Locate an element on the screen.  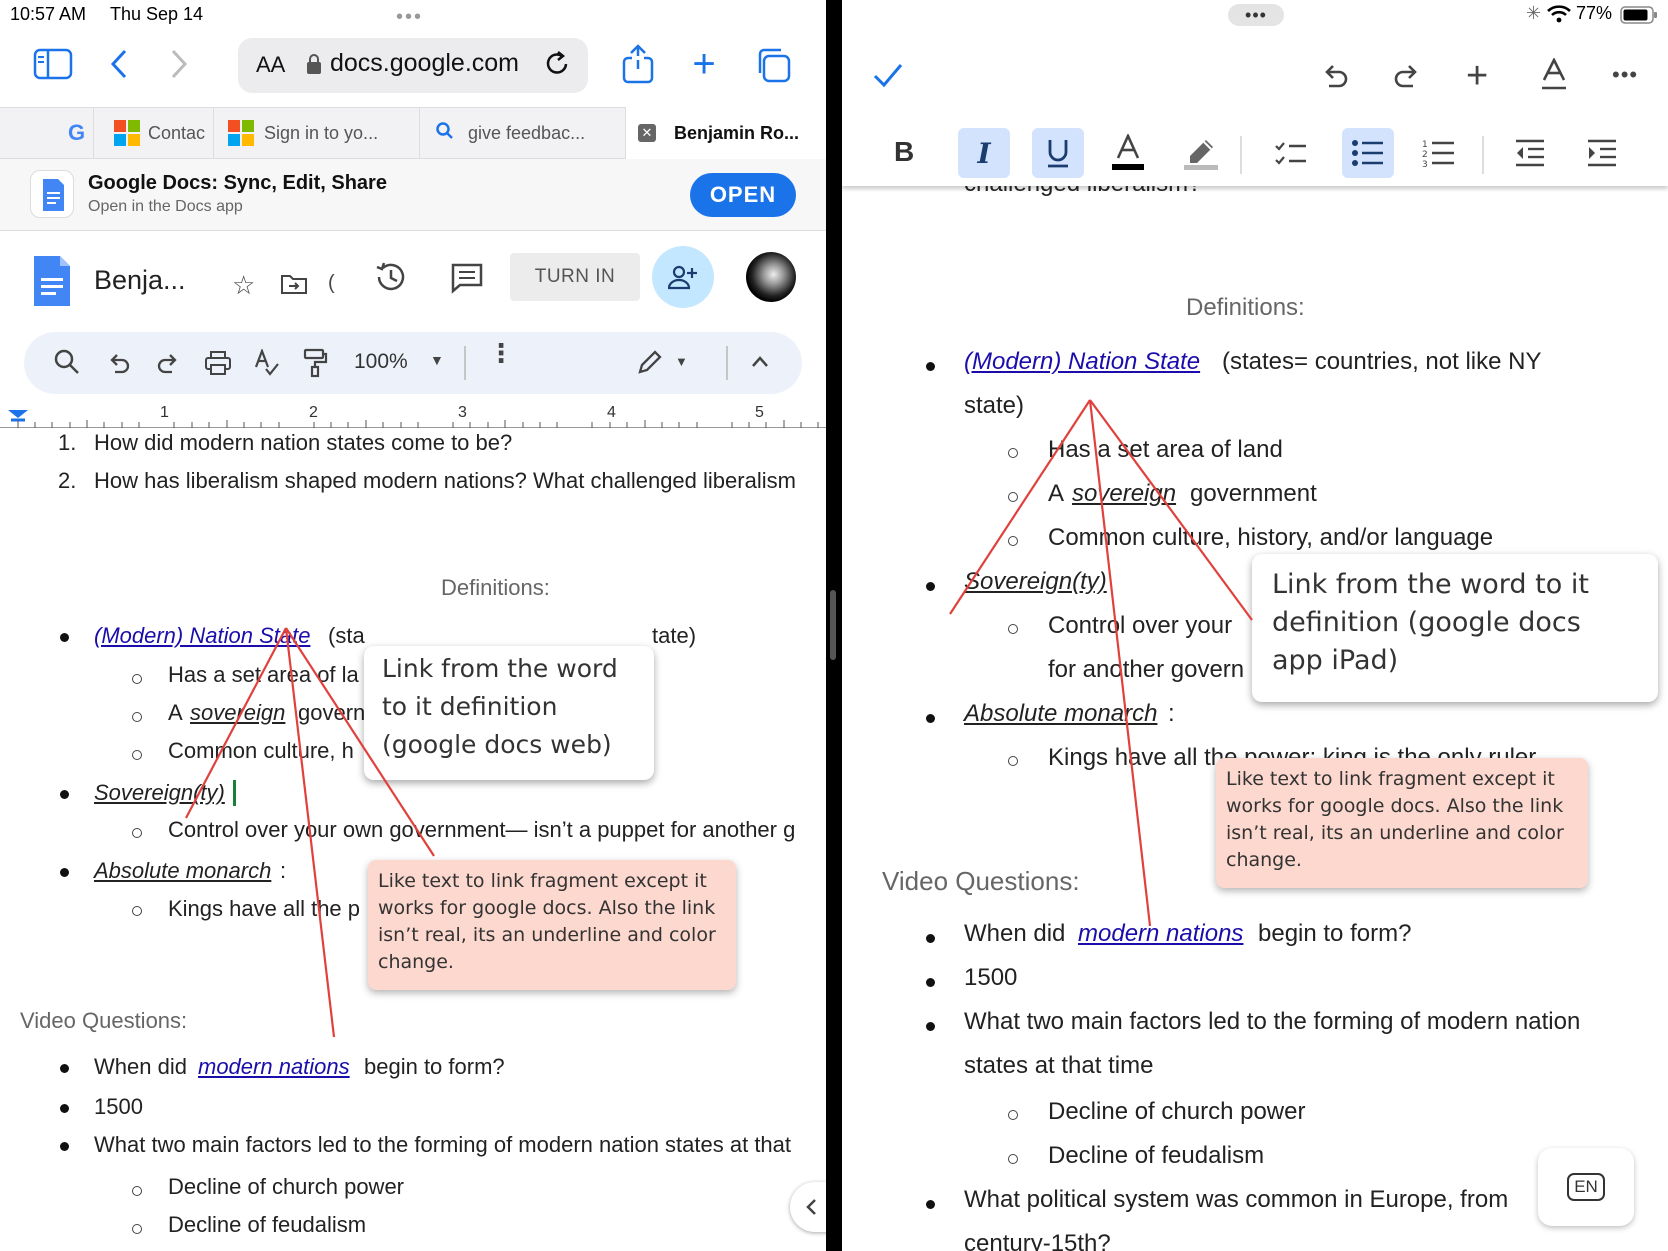
language-label: EN is located at coordinates (1586, 1187).